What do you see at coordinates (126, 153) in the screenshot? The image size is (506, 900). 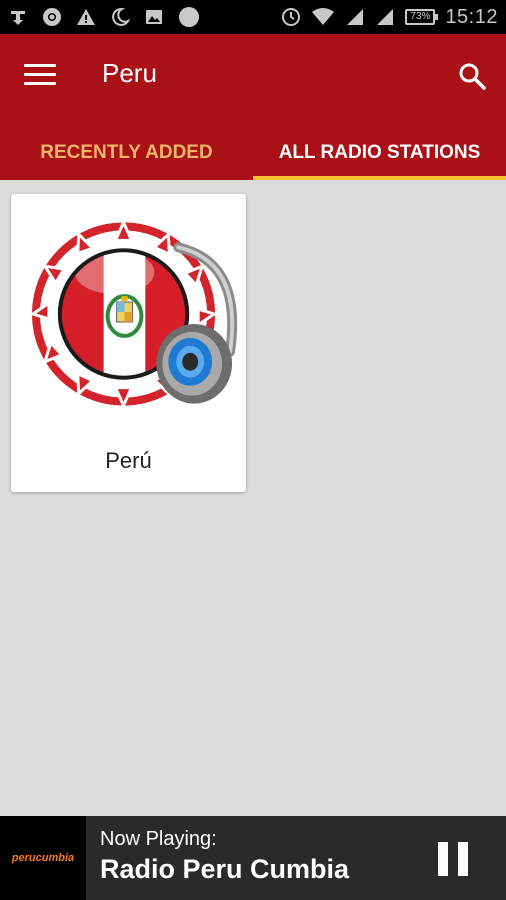 I see `tab-recently-added: RECENTLY ADDED` at bounding box center [126, 153].